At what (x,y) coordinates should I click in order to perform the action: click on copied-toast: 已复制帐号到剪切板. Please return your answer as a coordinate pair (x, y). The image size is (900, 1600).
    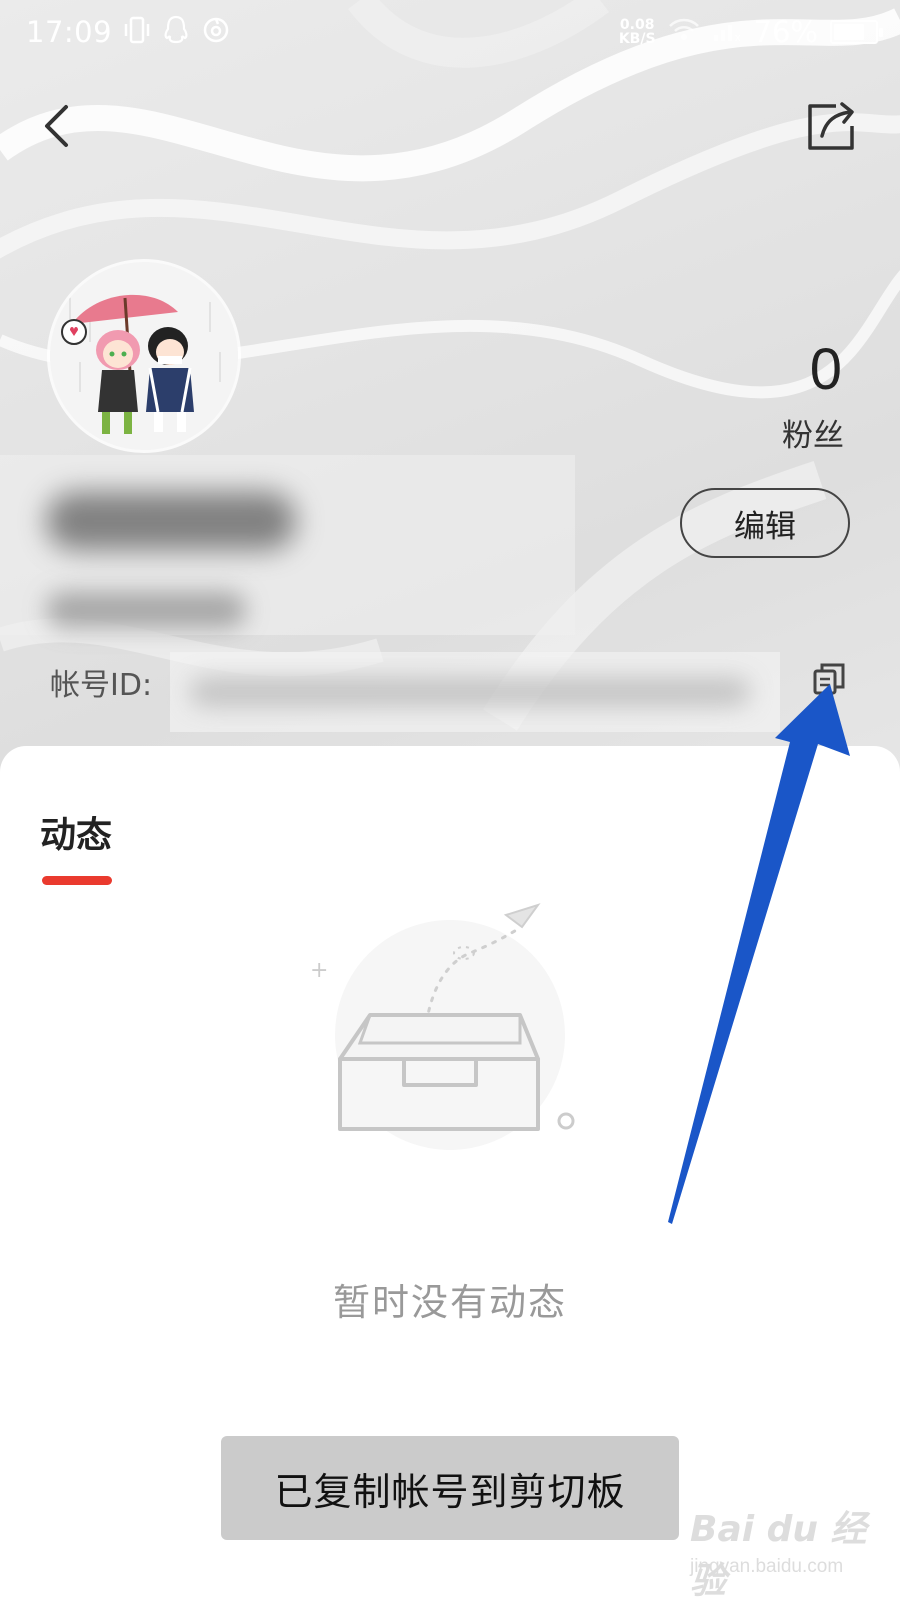
    Looking at the image, I should click on (450, 1488).